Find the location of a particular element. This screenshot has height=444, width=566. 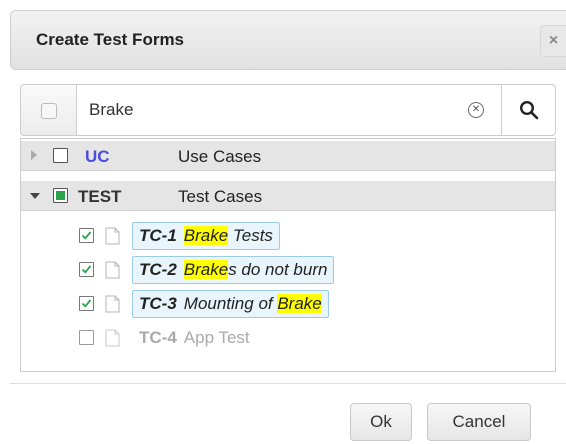

search-button is located at coordinates (529, 110).